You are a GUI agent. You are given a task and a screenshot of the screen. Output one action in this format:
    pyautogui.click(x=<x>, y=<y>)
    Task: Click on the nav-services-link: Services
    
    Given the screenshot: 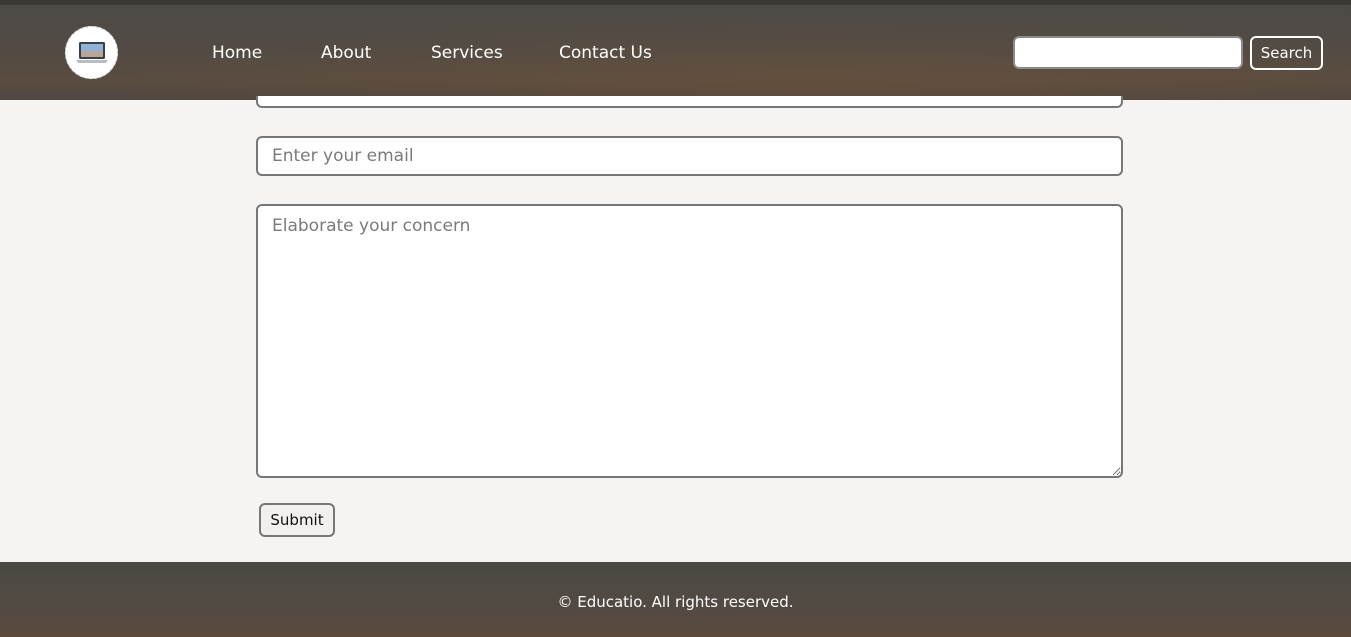 What is the action you would take?
    pyautogui.click(x=467, y=53)
    